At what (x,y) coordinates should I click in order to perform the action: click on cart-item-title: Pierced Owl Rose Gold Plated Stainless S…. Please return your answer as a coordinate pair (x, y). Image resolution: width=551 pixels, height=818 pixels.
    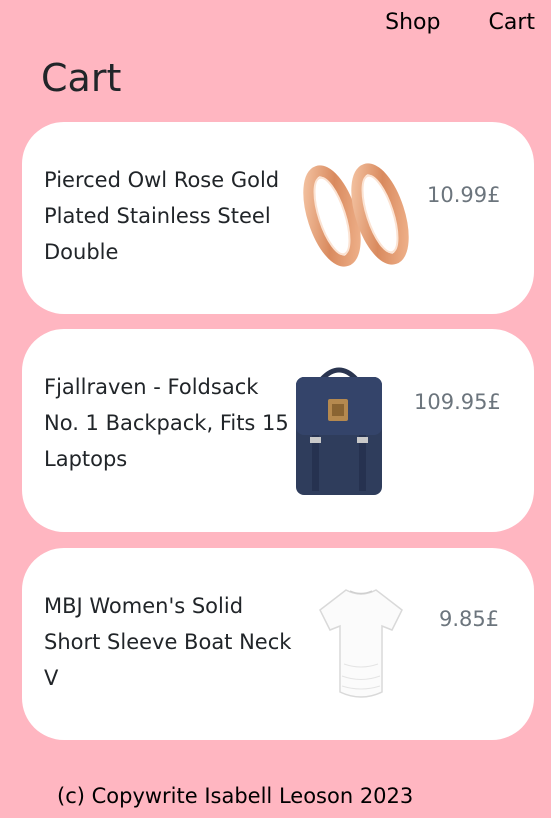
    Looking at the image, I should click on (162, 216).